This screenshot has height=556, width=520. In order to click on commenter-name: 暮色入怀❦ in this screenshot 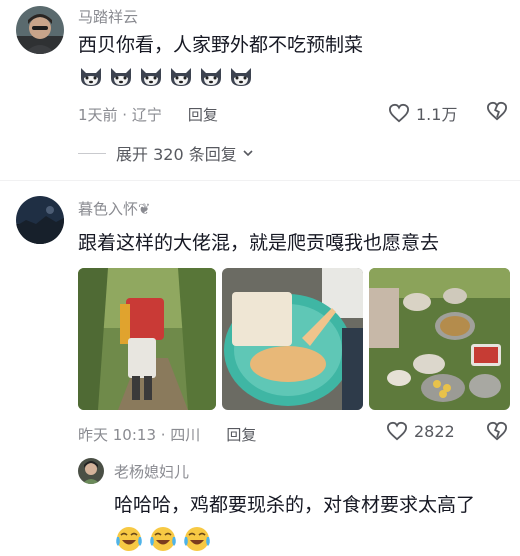, I will do `click(114, 208)`.